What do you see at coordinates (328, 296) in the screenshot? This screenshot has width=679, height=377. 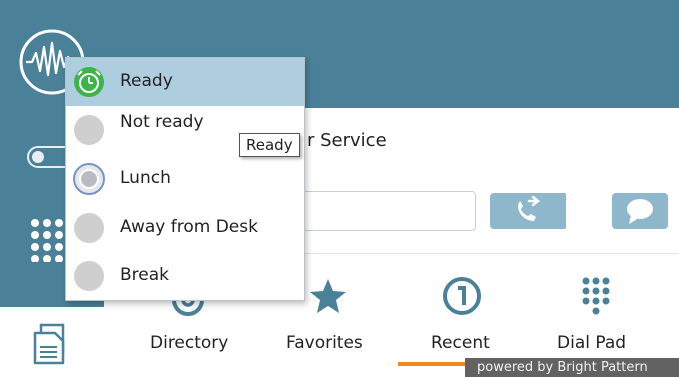 I see `star-icon` at bounding box center [328, 296].